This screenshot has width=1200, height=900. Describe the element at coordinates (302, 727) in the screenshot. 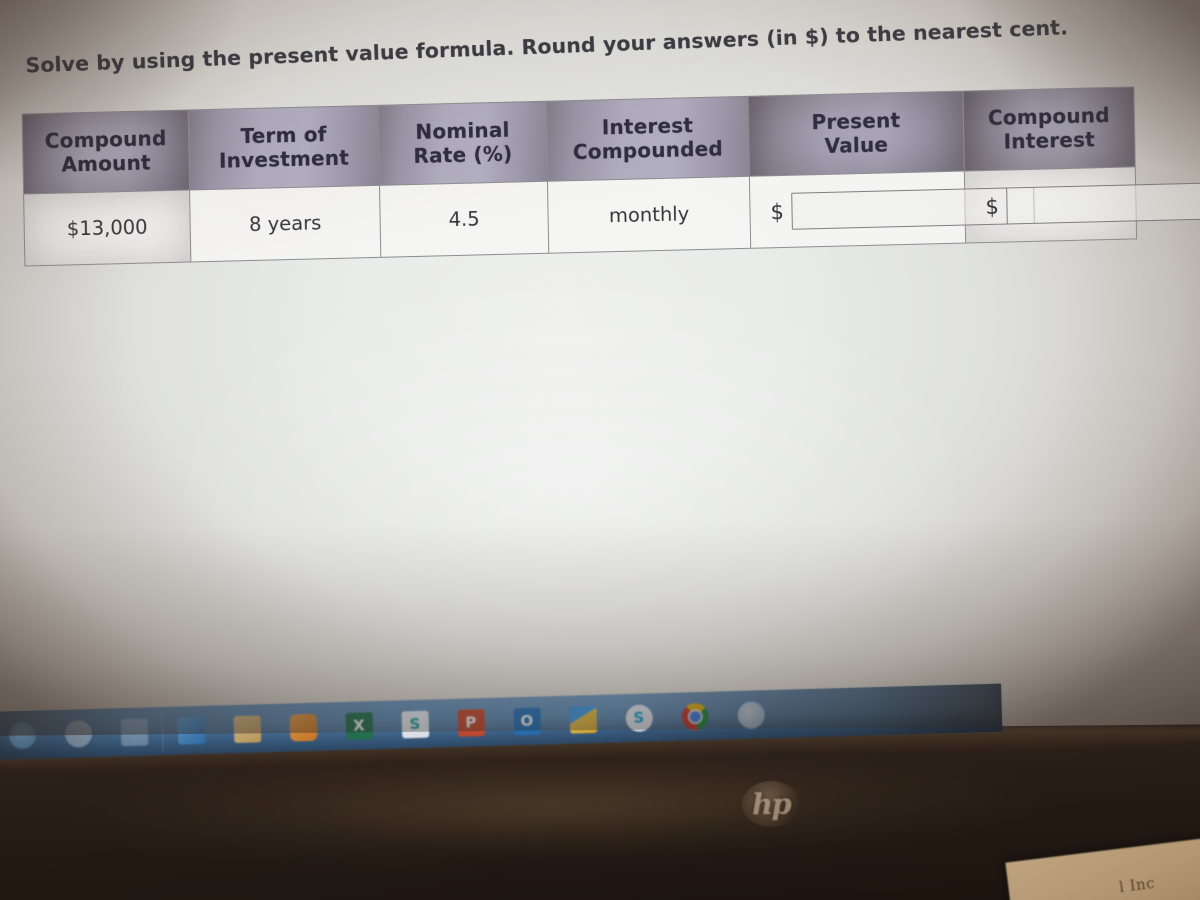

I see `media-icon` at that location.